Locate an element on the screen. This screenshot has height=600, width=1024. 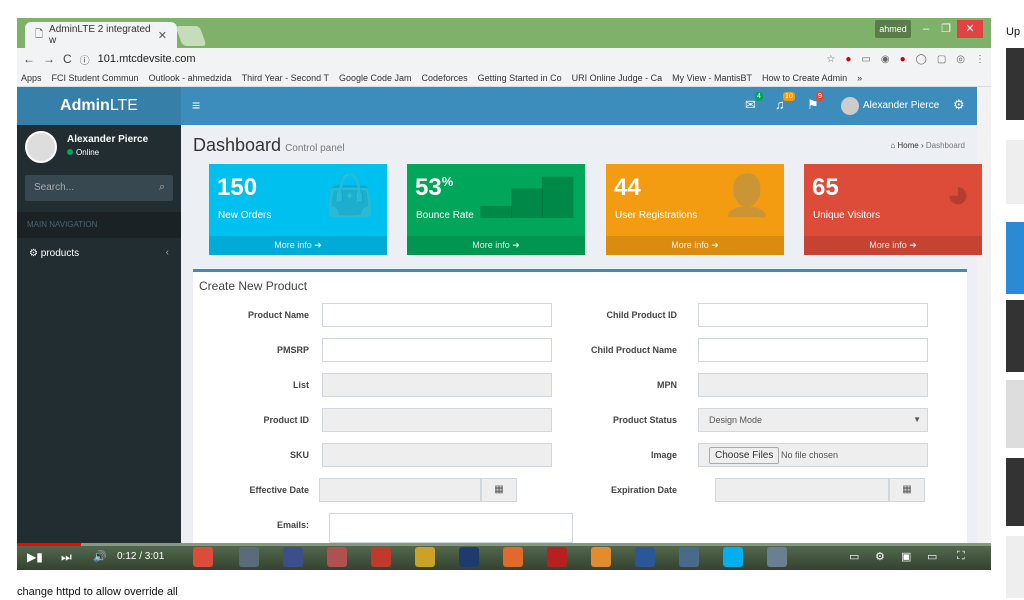
mail-badge: 4 is located at coordinates (759, 96).